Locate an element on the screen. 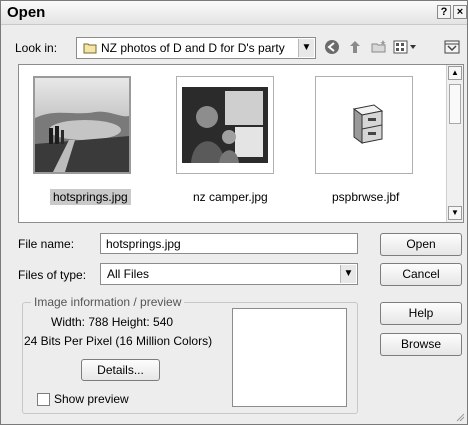  file-name-value: hotsprings.jpg is located at coordinates (143, 244).